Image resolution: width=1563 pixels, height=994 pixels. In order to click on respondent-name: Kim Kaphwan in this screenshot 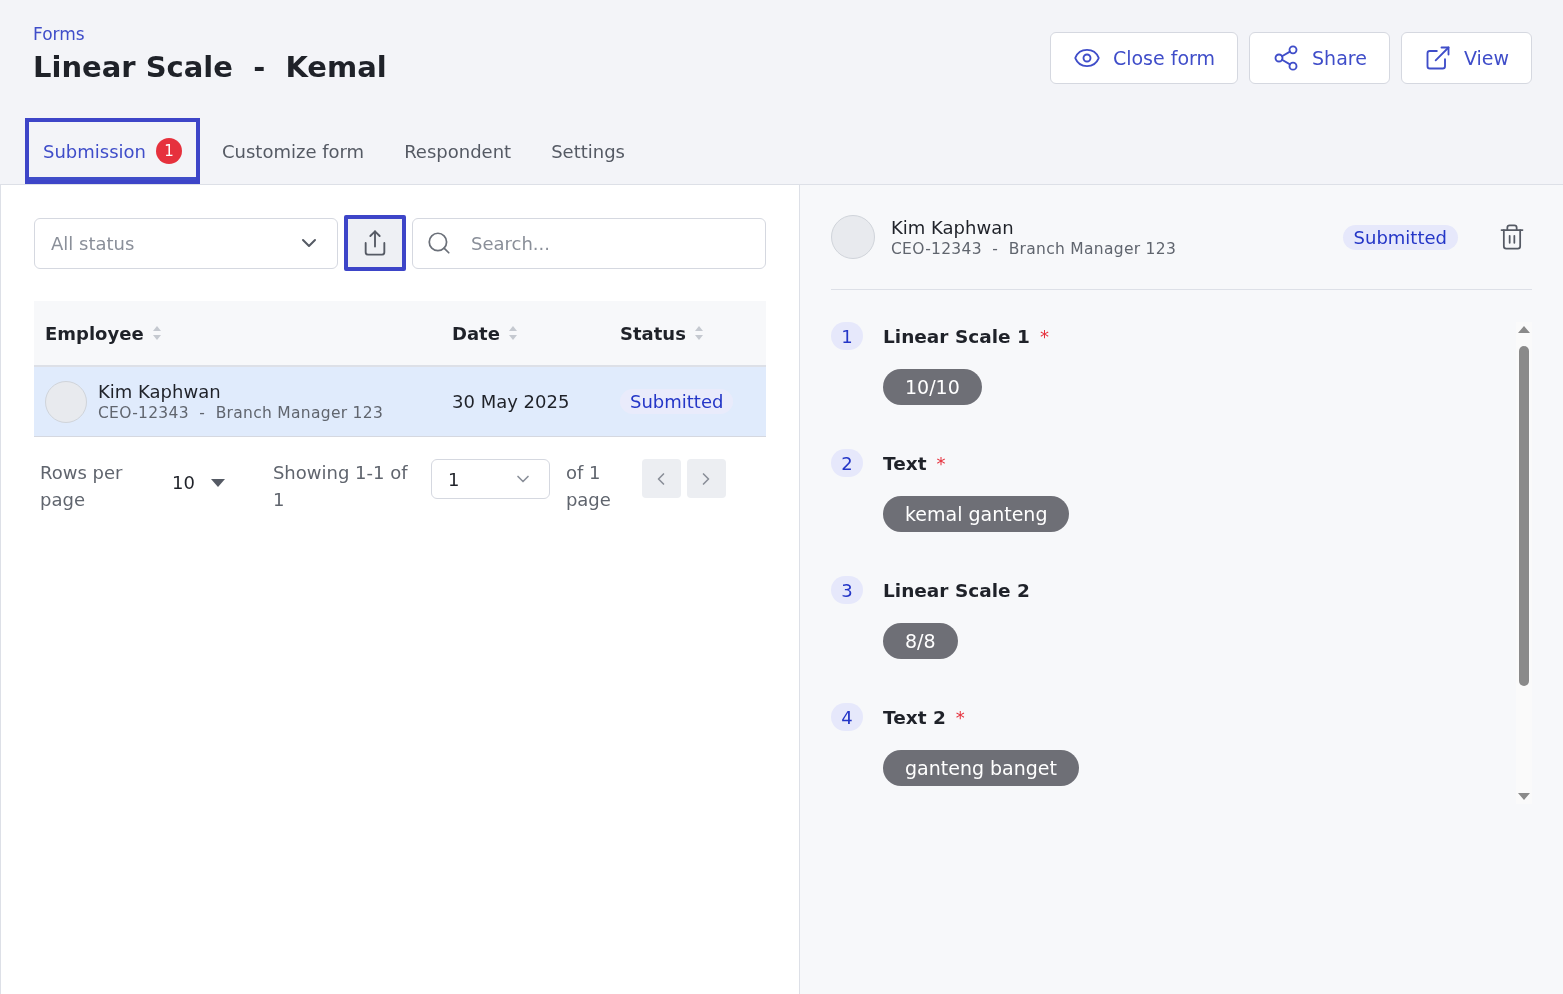, I will do `click(953, 227)`.